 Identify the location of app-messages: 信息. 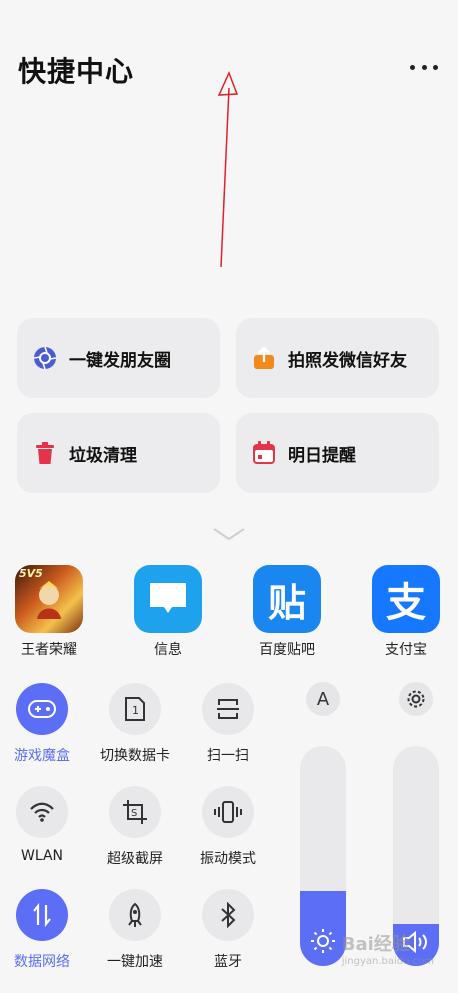
(168, 612).